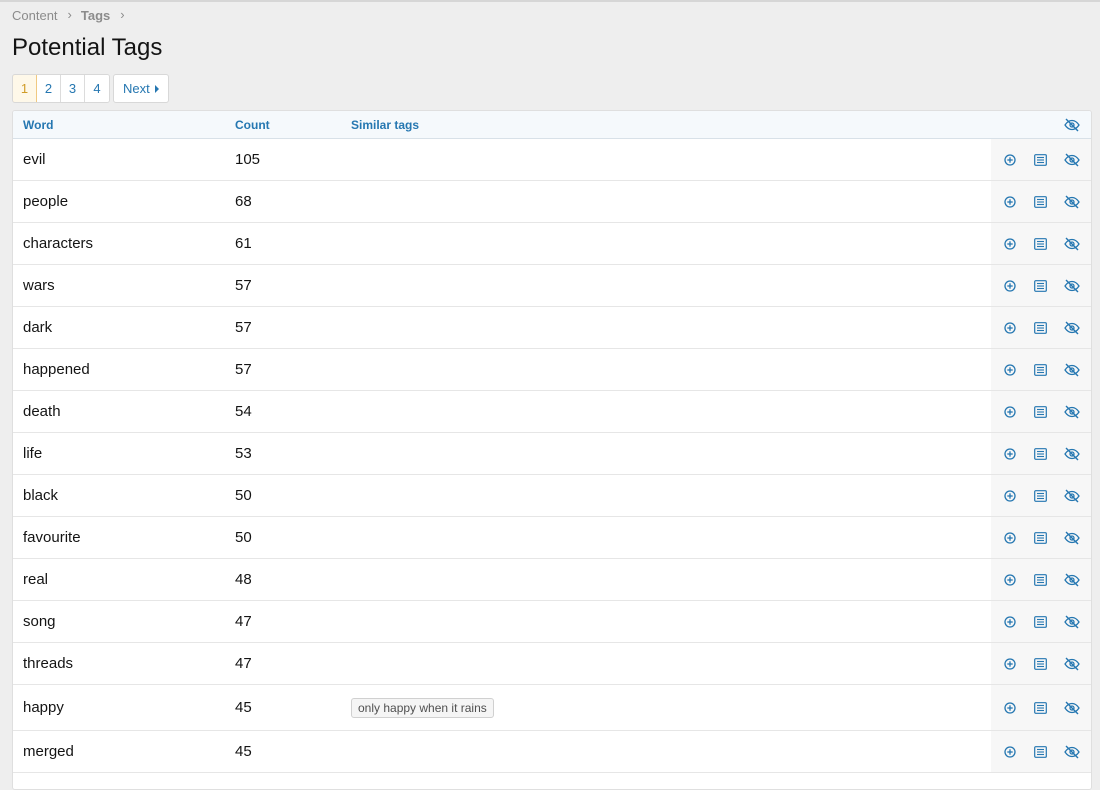 Image resolution: width=1100 pixels, height=790 pixels. What do you see at coordinates (552, 580) in the screenshot?
I see `table-row: real 48` at bounding box center [552, 580].